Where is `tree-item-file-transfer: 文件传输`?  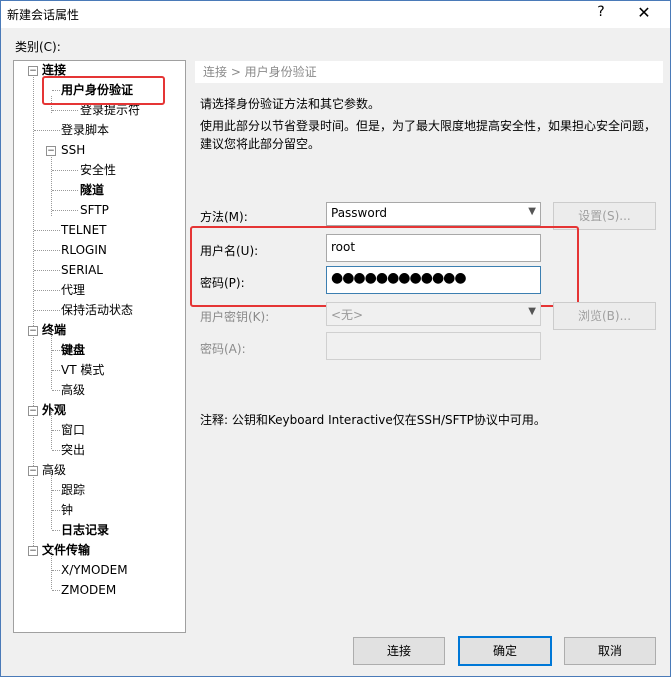 tree-item-file-transfer: 文件传输 is located at coordinates (66, 550).